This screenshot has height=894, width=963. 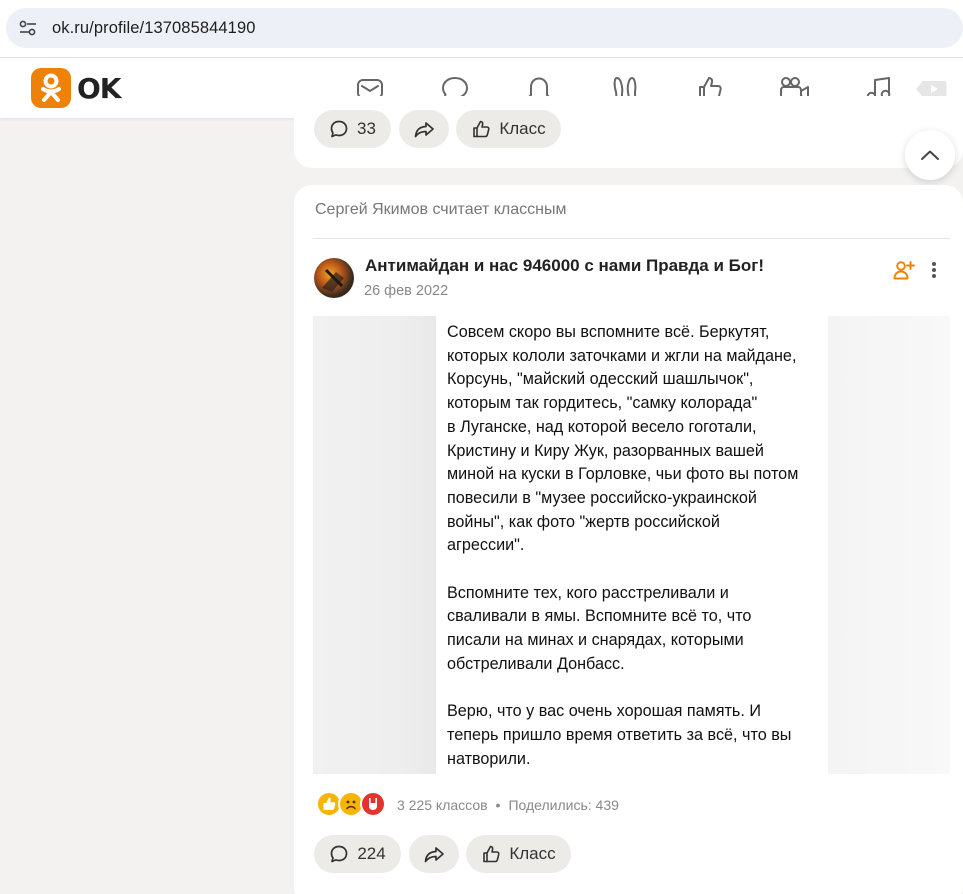 What do you see at coordinates (631, 238) in the screenshot?
I see `divider` at bounding box center [631, 238].